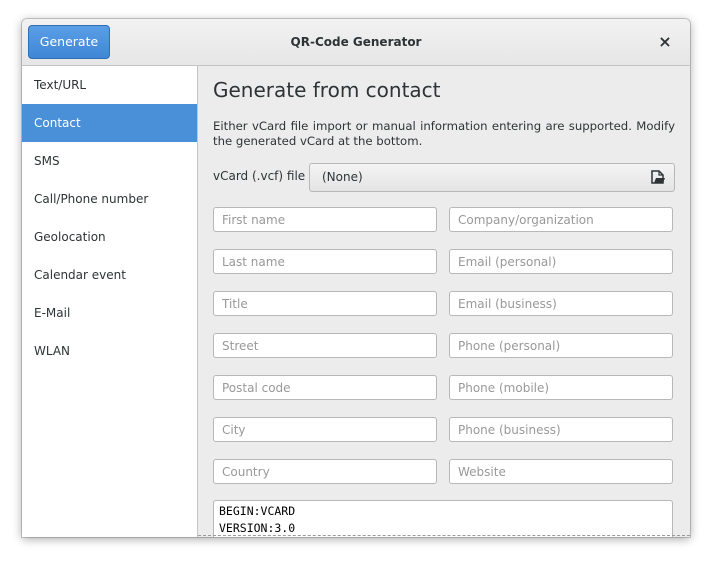  Describe the element at coordinates (109, 237) in the screenshot. I see `sidebar-item-geolocation: Geolocation` at that location.